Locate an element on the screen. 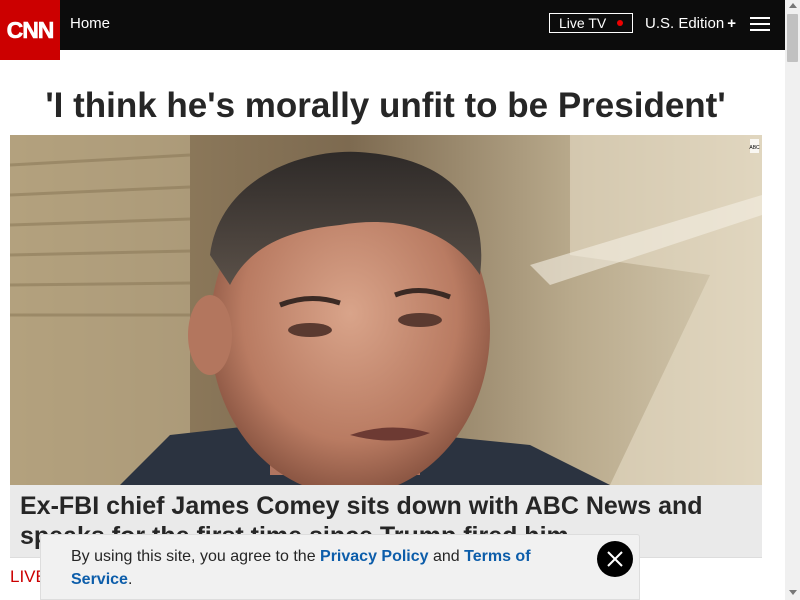 This screenshot has width=800, height=600. edition-selector: U.S. Edition + is located at coordinates (690, 23).